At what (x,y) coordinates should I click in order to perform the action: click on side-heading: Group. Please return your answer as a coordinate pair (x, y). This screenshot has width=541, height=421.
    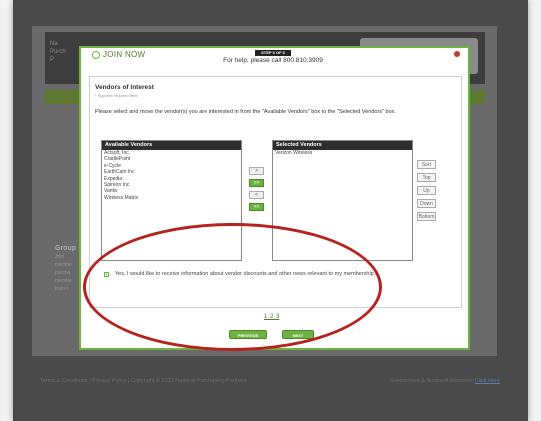
    Looking at the image, I should click on (65, 248).